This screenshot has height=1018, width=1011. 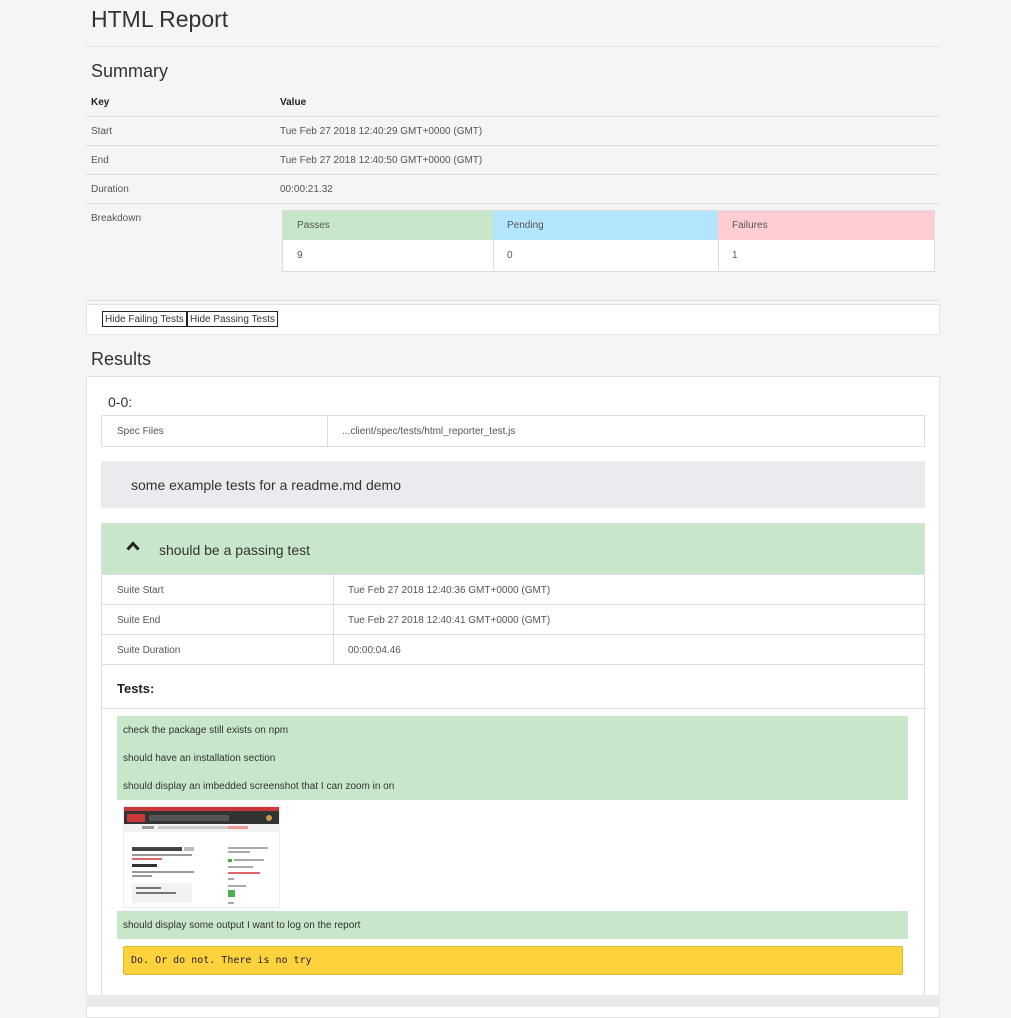 I want to click on summary-key: Start, so click(x=102, y=131).